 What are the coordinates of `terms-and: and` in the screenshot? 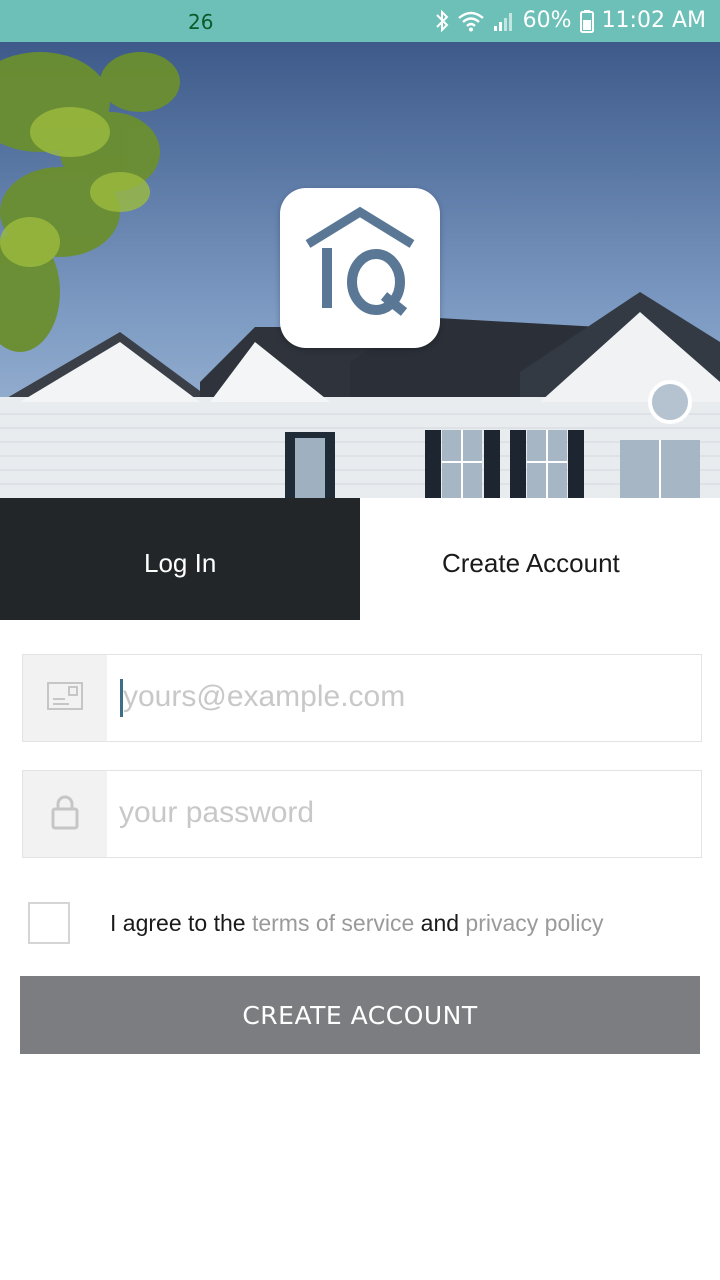 It's located at (440, 923).